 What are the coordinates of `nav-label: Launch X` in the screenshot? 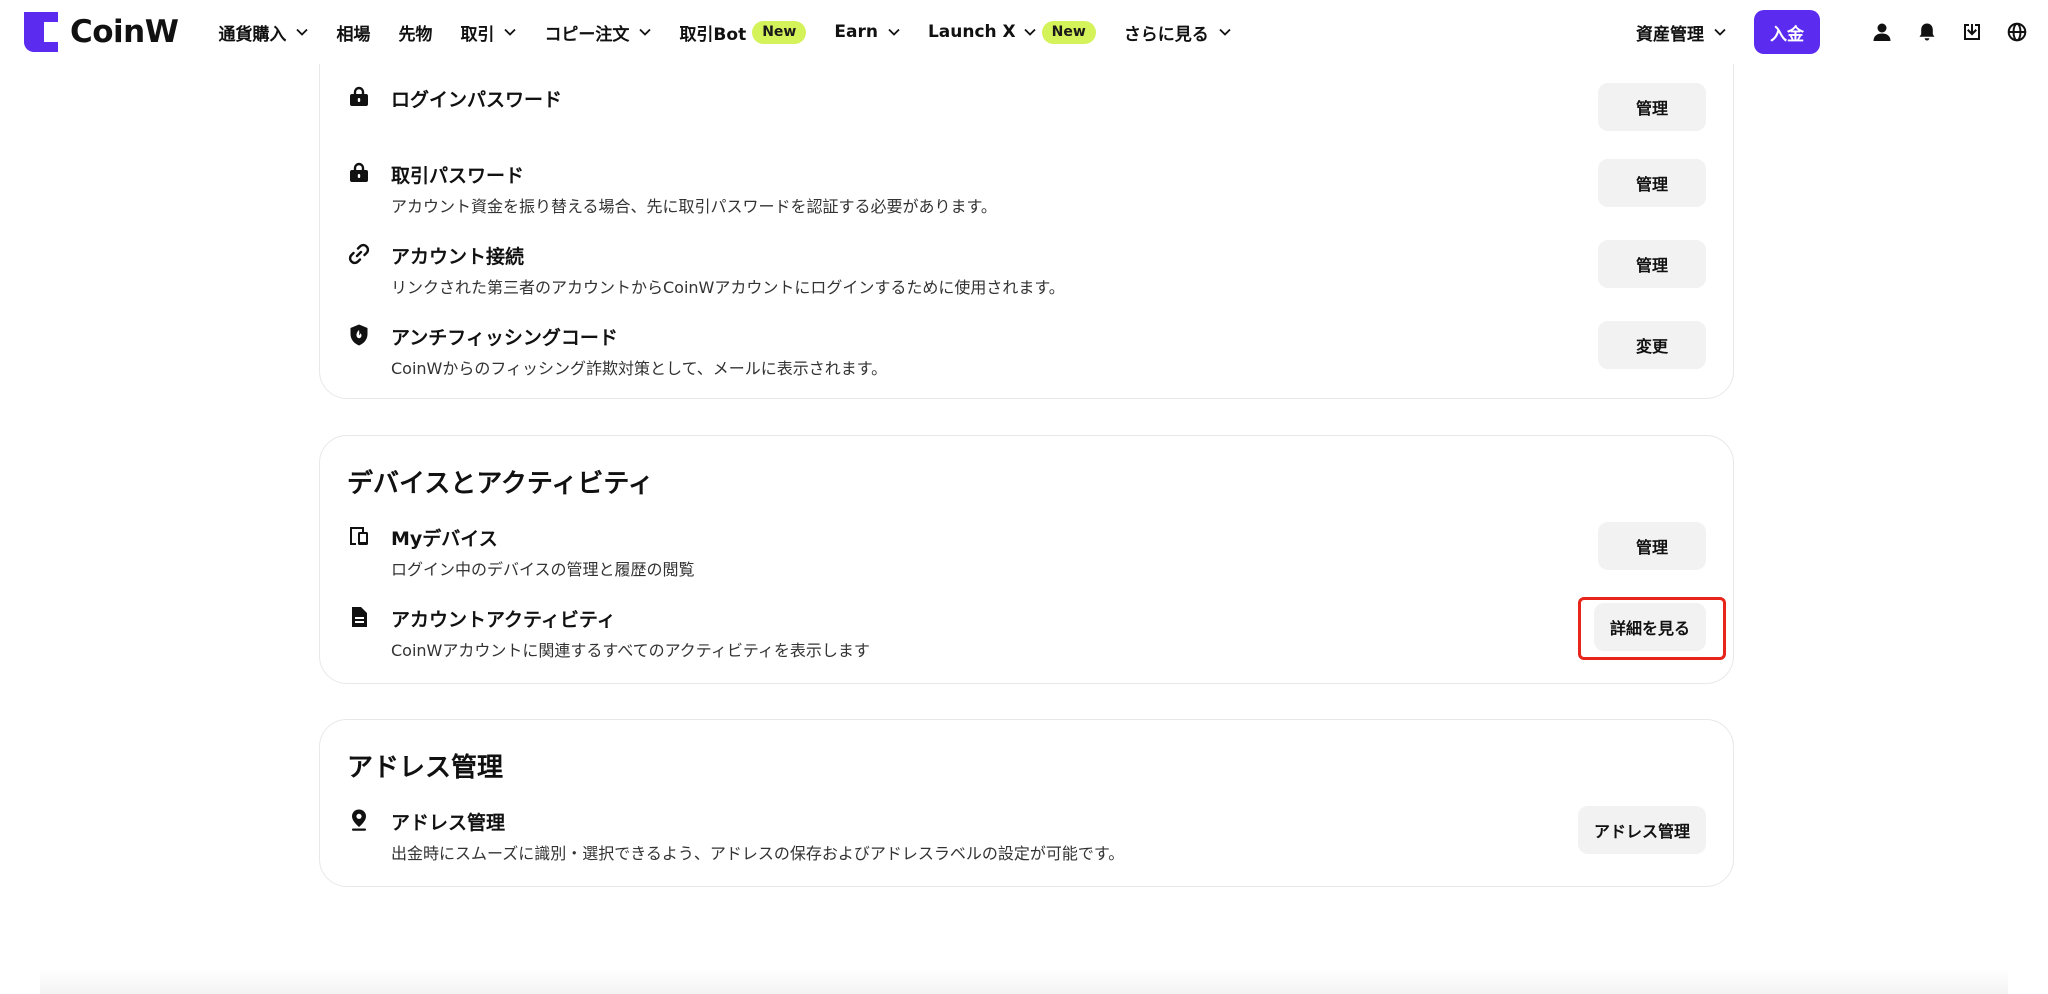 It's located at (971, 32).